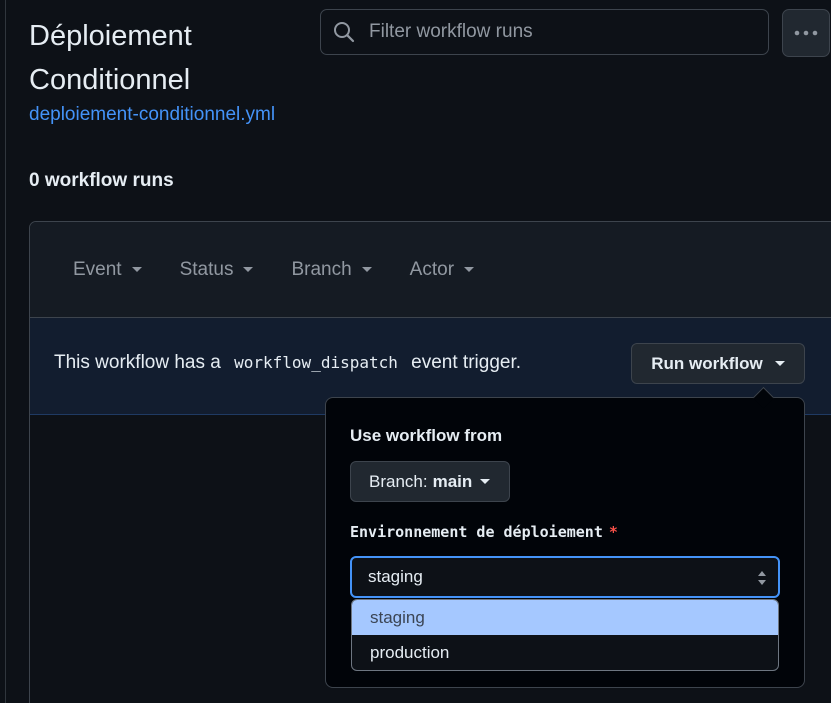 The width and height of the screenshot is (831, 703). What do you see at coordinates (152, 115) in the screenshot?
I see `workflow-file-link: deploiement-conditionnel.yml` at bounding box center [152, 115].